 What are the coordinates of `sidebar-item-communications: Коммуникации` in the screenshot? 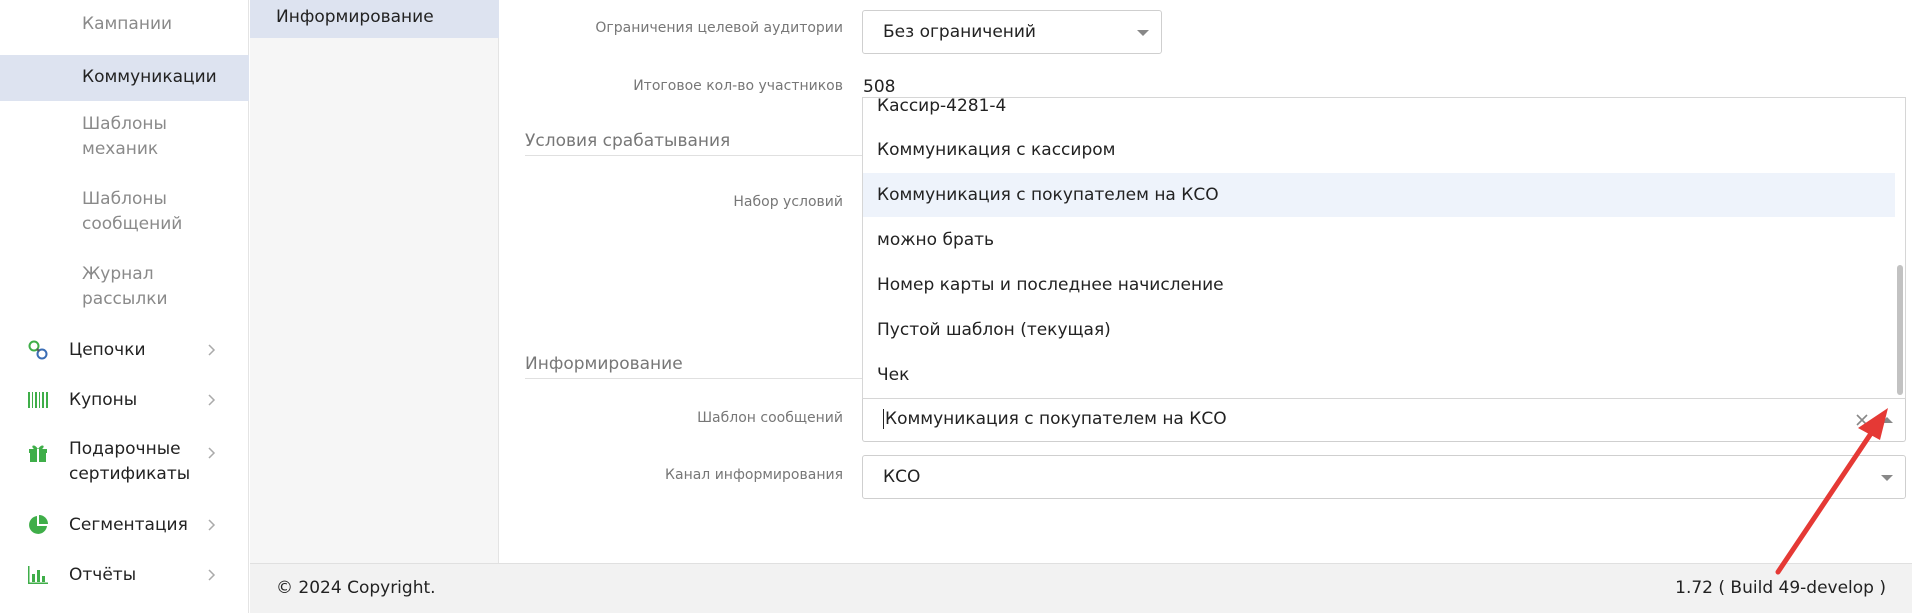 It's located at (124, 78).